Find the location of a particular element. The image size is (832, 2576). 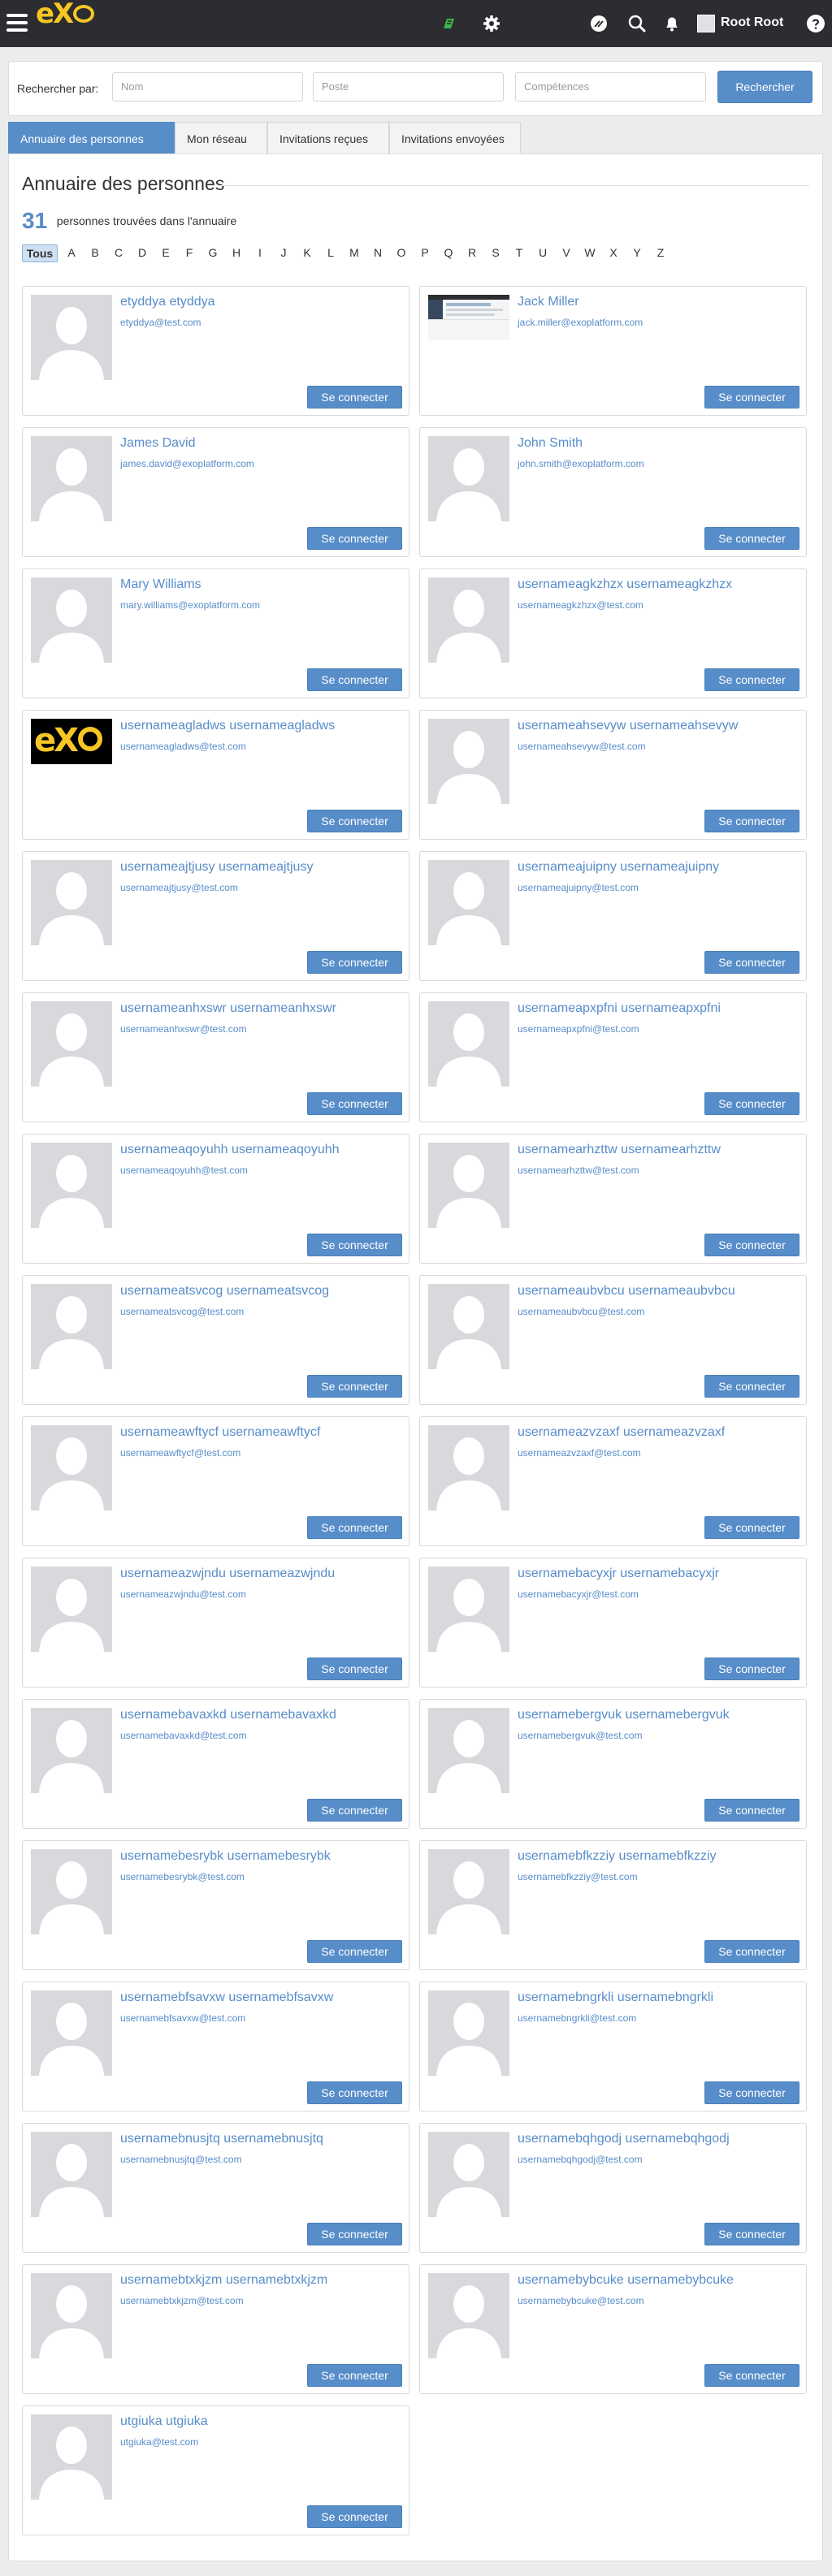

person-name-link: usernamebergvuk usernamebergvuk is located at coordinates (624, 1715).